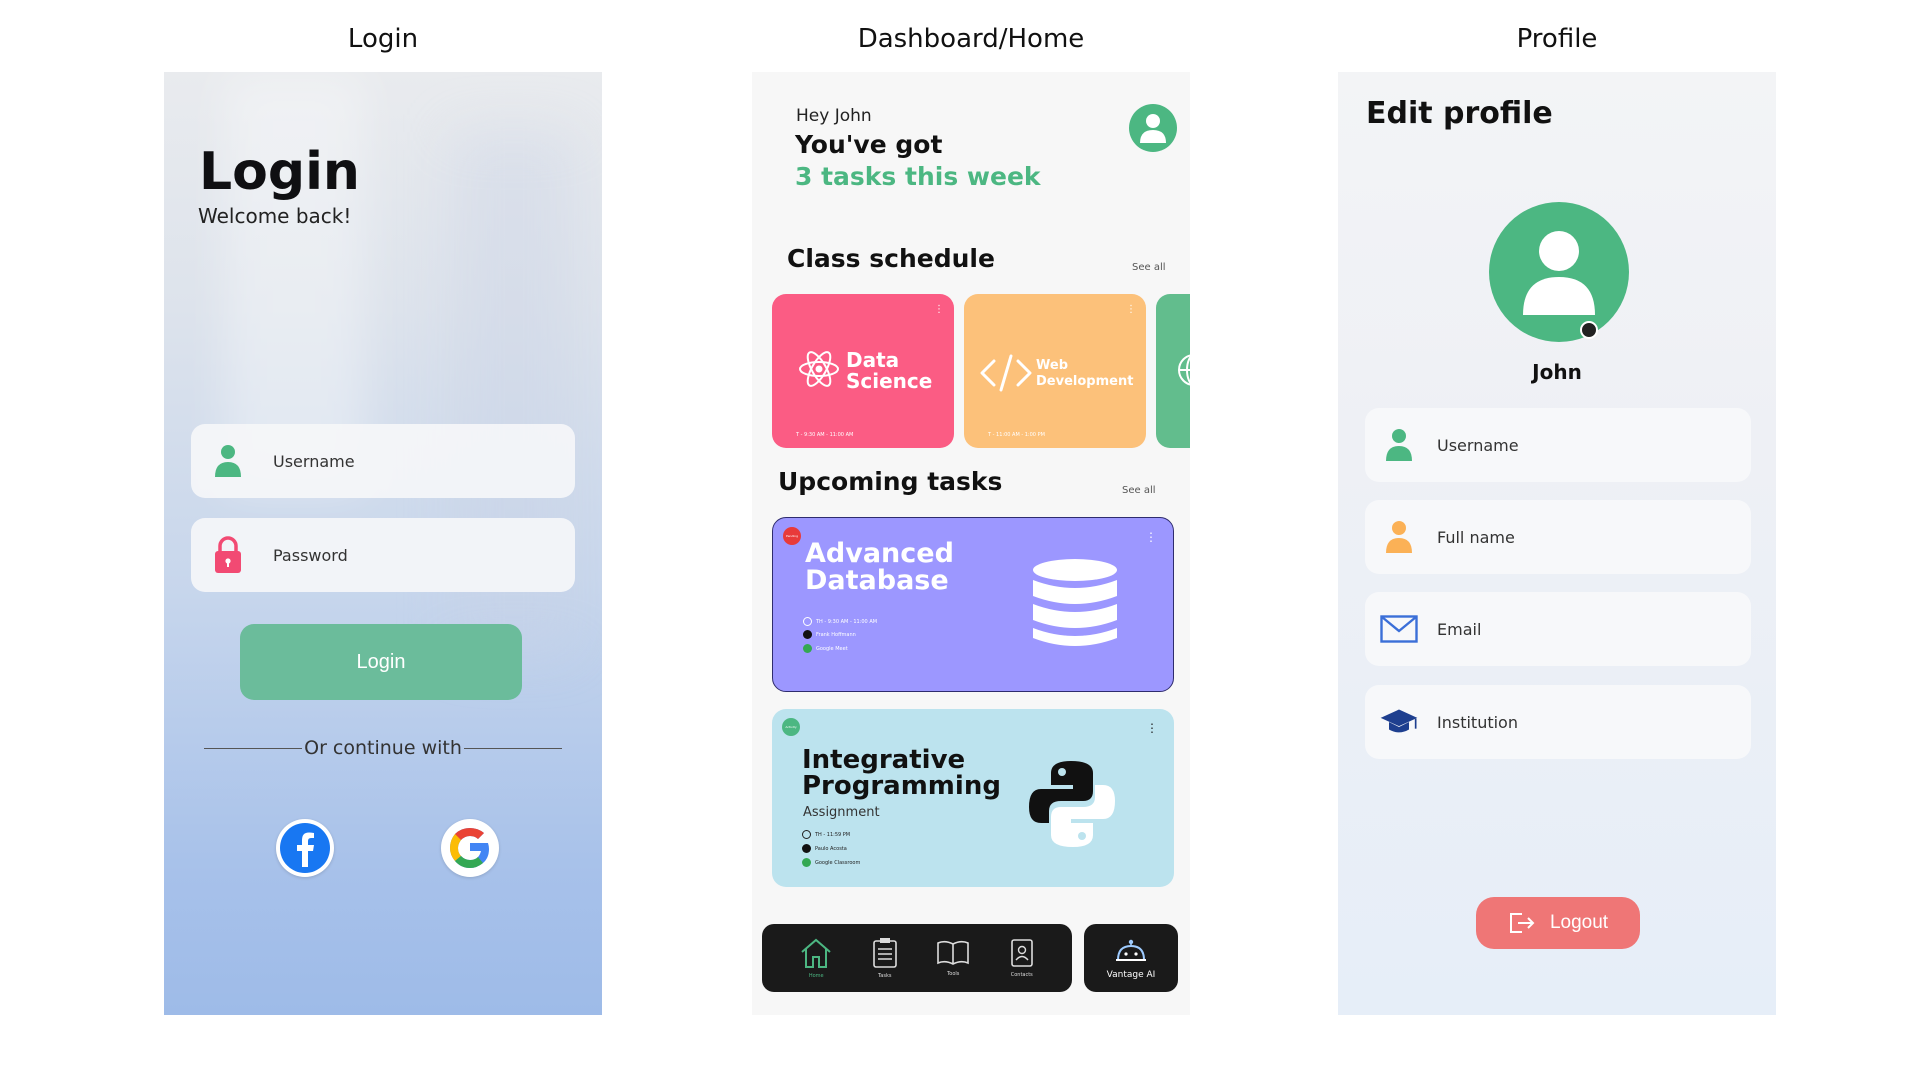 This screenshot has width=1920, height=1080. I want to click on vantage-ai-button: Vantage AI, so click(1131, 958).